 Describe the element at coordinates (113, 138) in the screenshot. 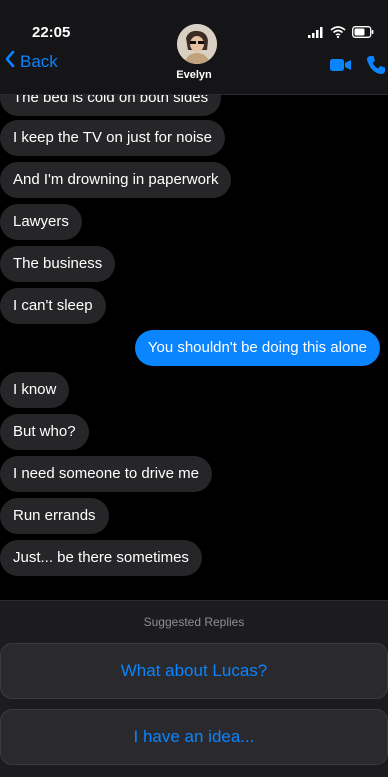

I see `message-bubble-incoming: I keep the TV on just for noise` at that location.